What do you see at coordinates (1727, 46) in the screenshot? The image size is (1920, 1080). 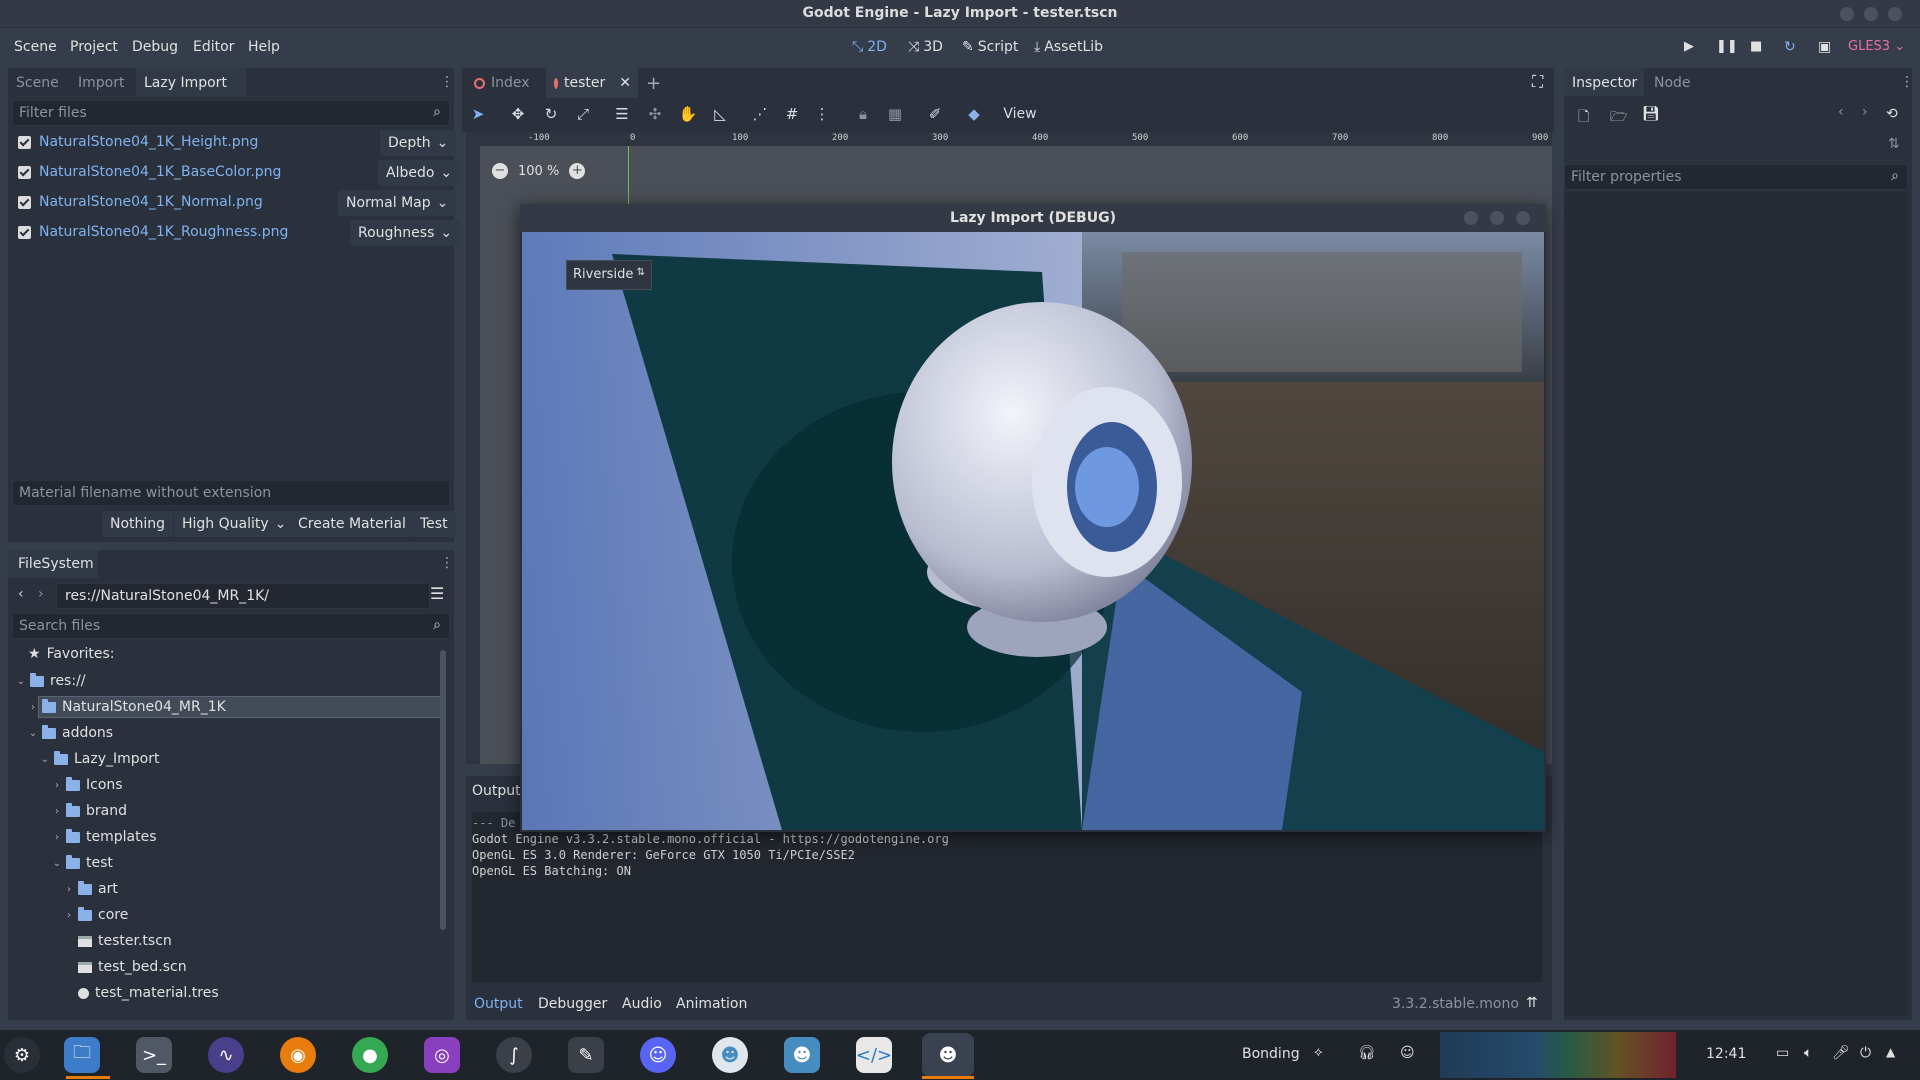 I see `pause-icon: ❚❚` at bounding box center [1727, 46].